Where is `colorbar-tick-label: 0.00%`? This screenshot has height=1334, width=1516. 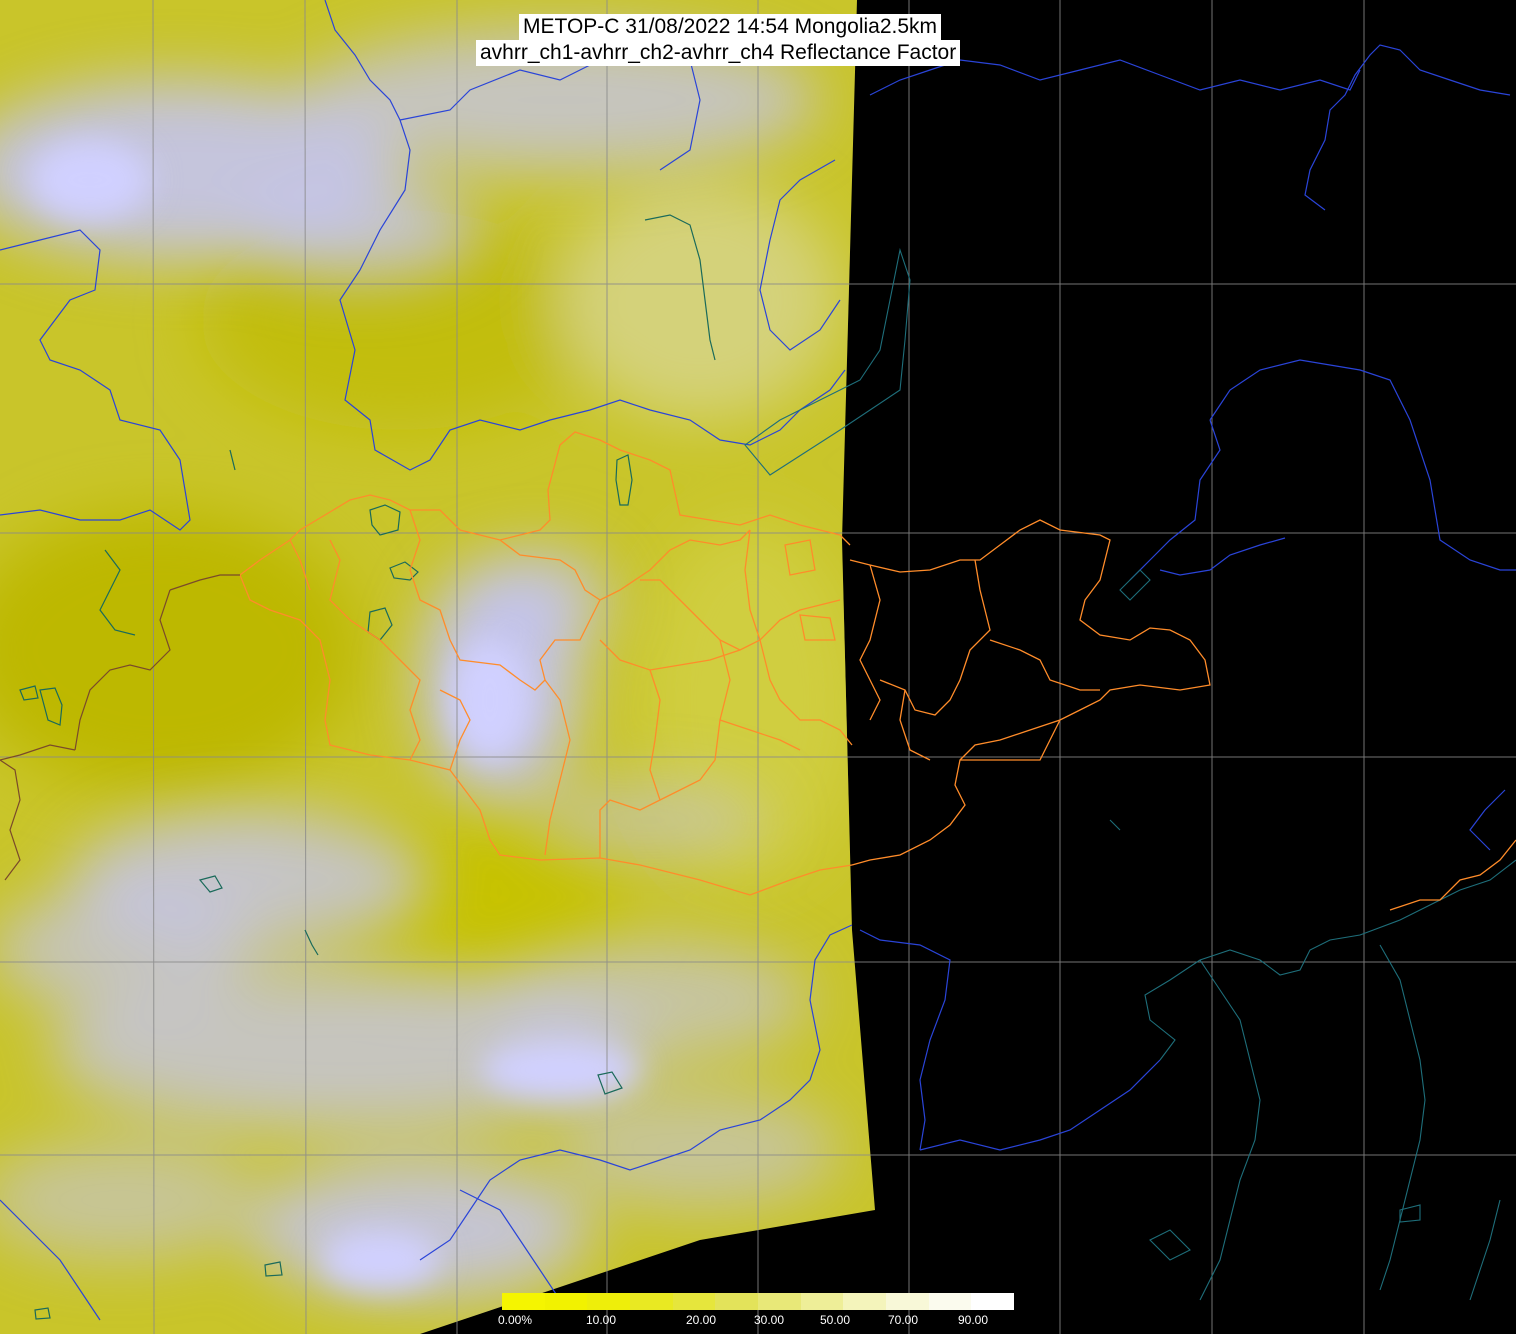 colorbar-tick-label: 0.00% is located at coordinates (515, 1320).